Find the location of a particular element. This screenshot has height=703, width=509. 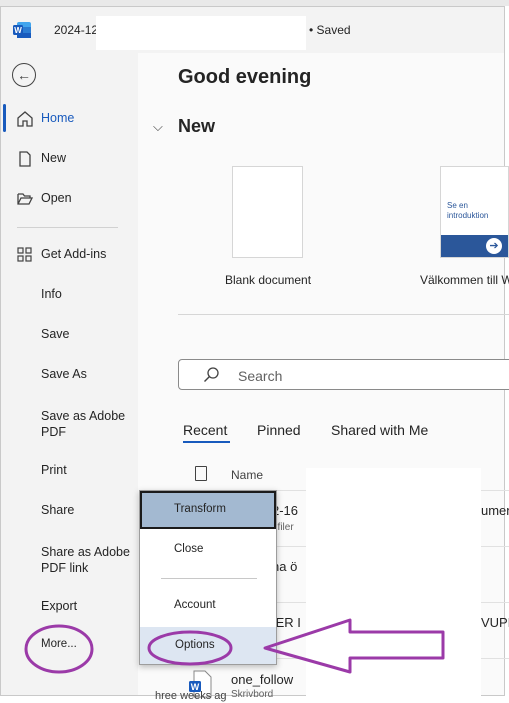

word-logo-icon: W is located at coordinates (22, 30).